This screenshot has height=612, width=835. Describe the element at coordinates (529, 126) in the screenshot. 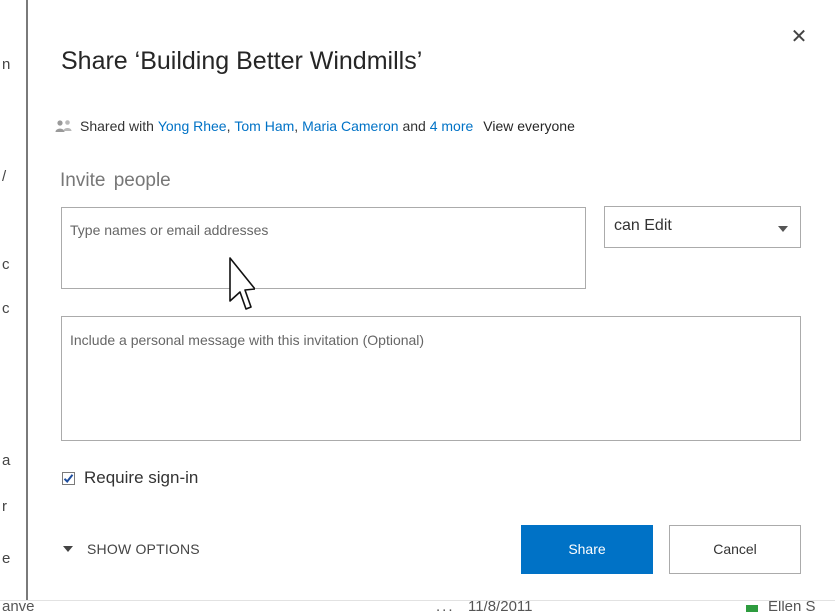

I see `view-everyone-link: View everyone` at that location.